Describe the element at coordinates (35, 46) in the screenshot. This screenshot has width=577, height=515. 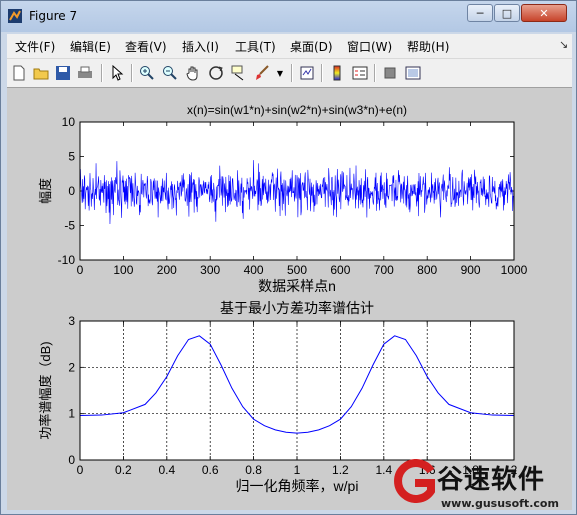
I see `menu-file: 文件(F)` at that location.